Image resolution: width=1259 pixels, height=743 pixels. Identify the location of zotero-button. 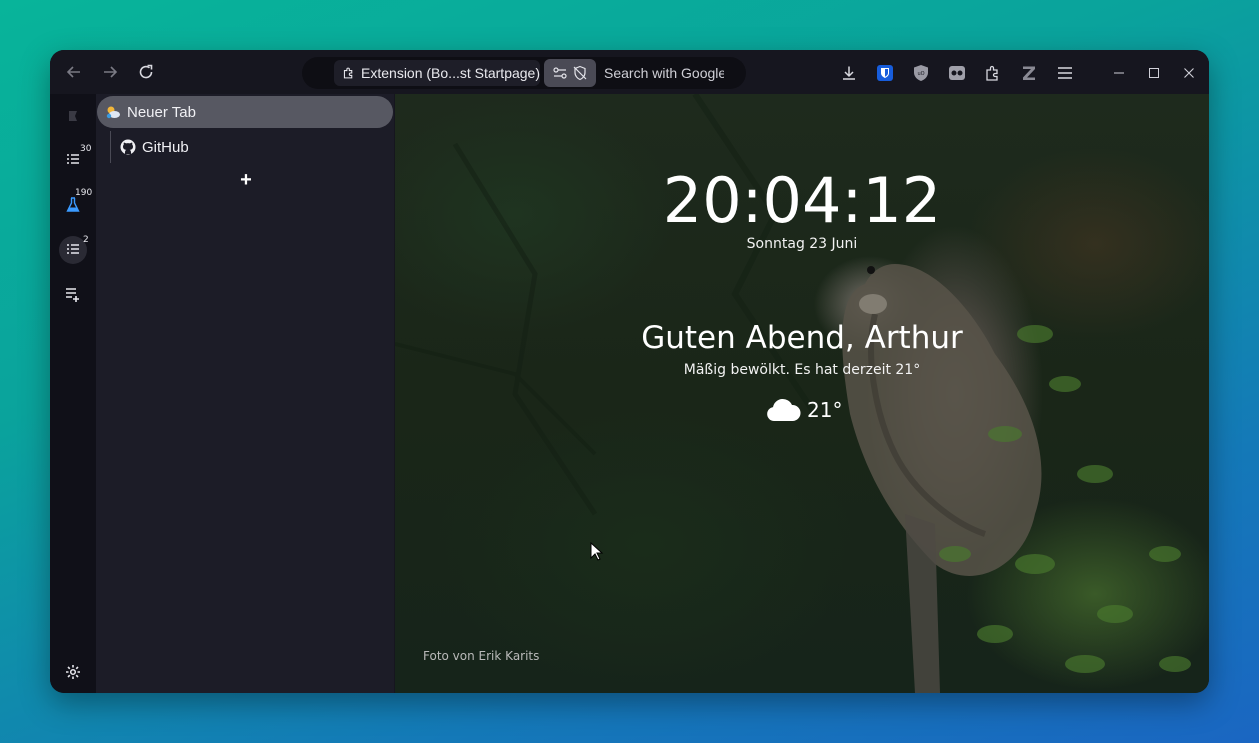
(1029, 73).